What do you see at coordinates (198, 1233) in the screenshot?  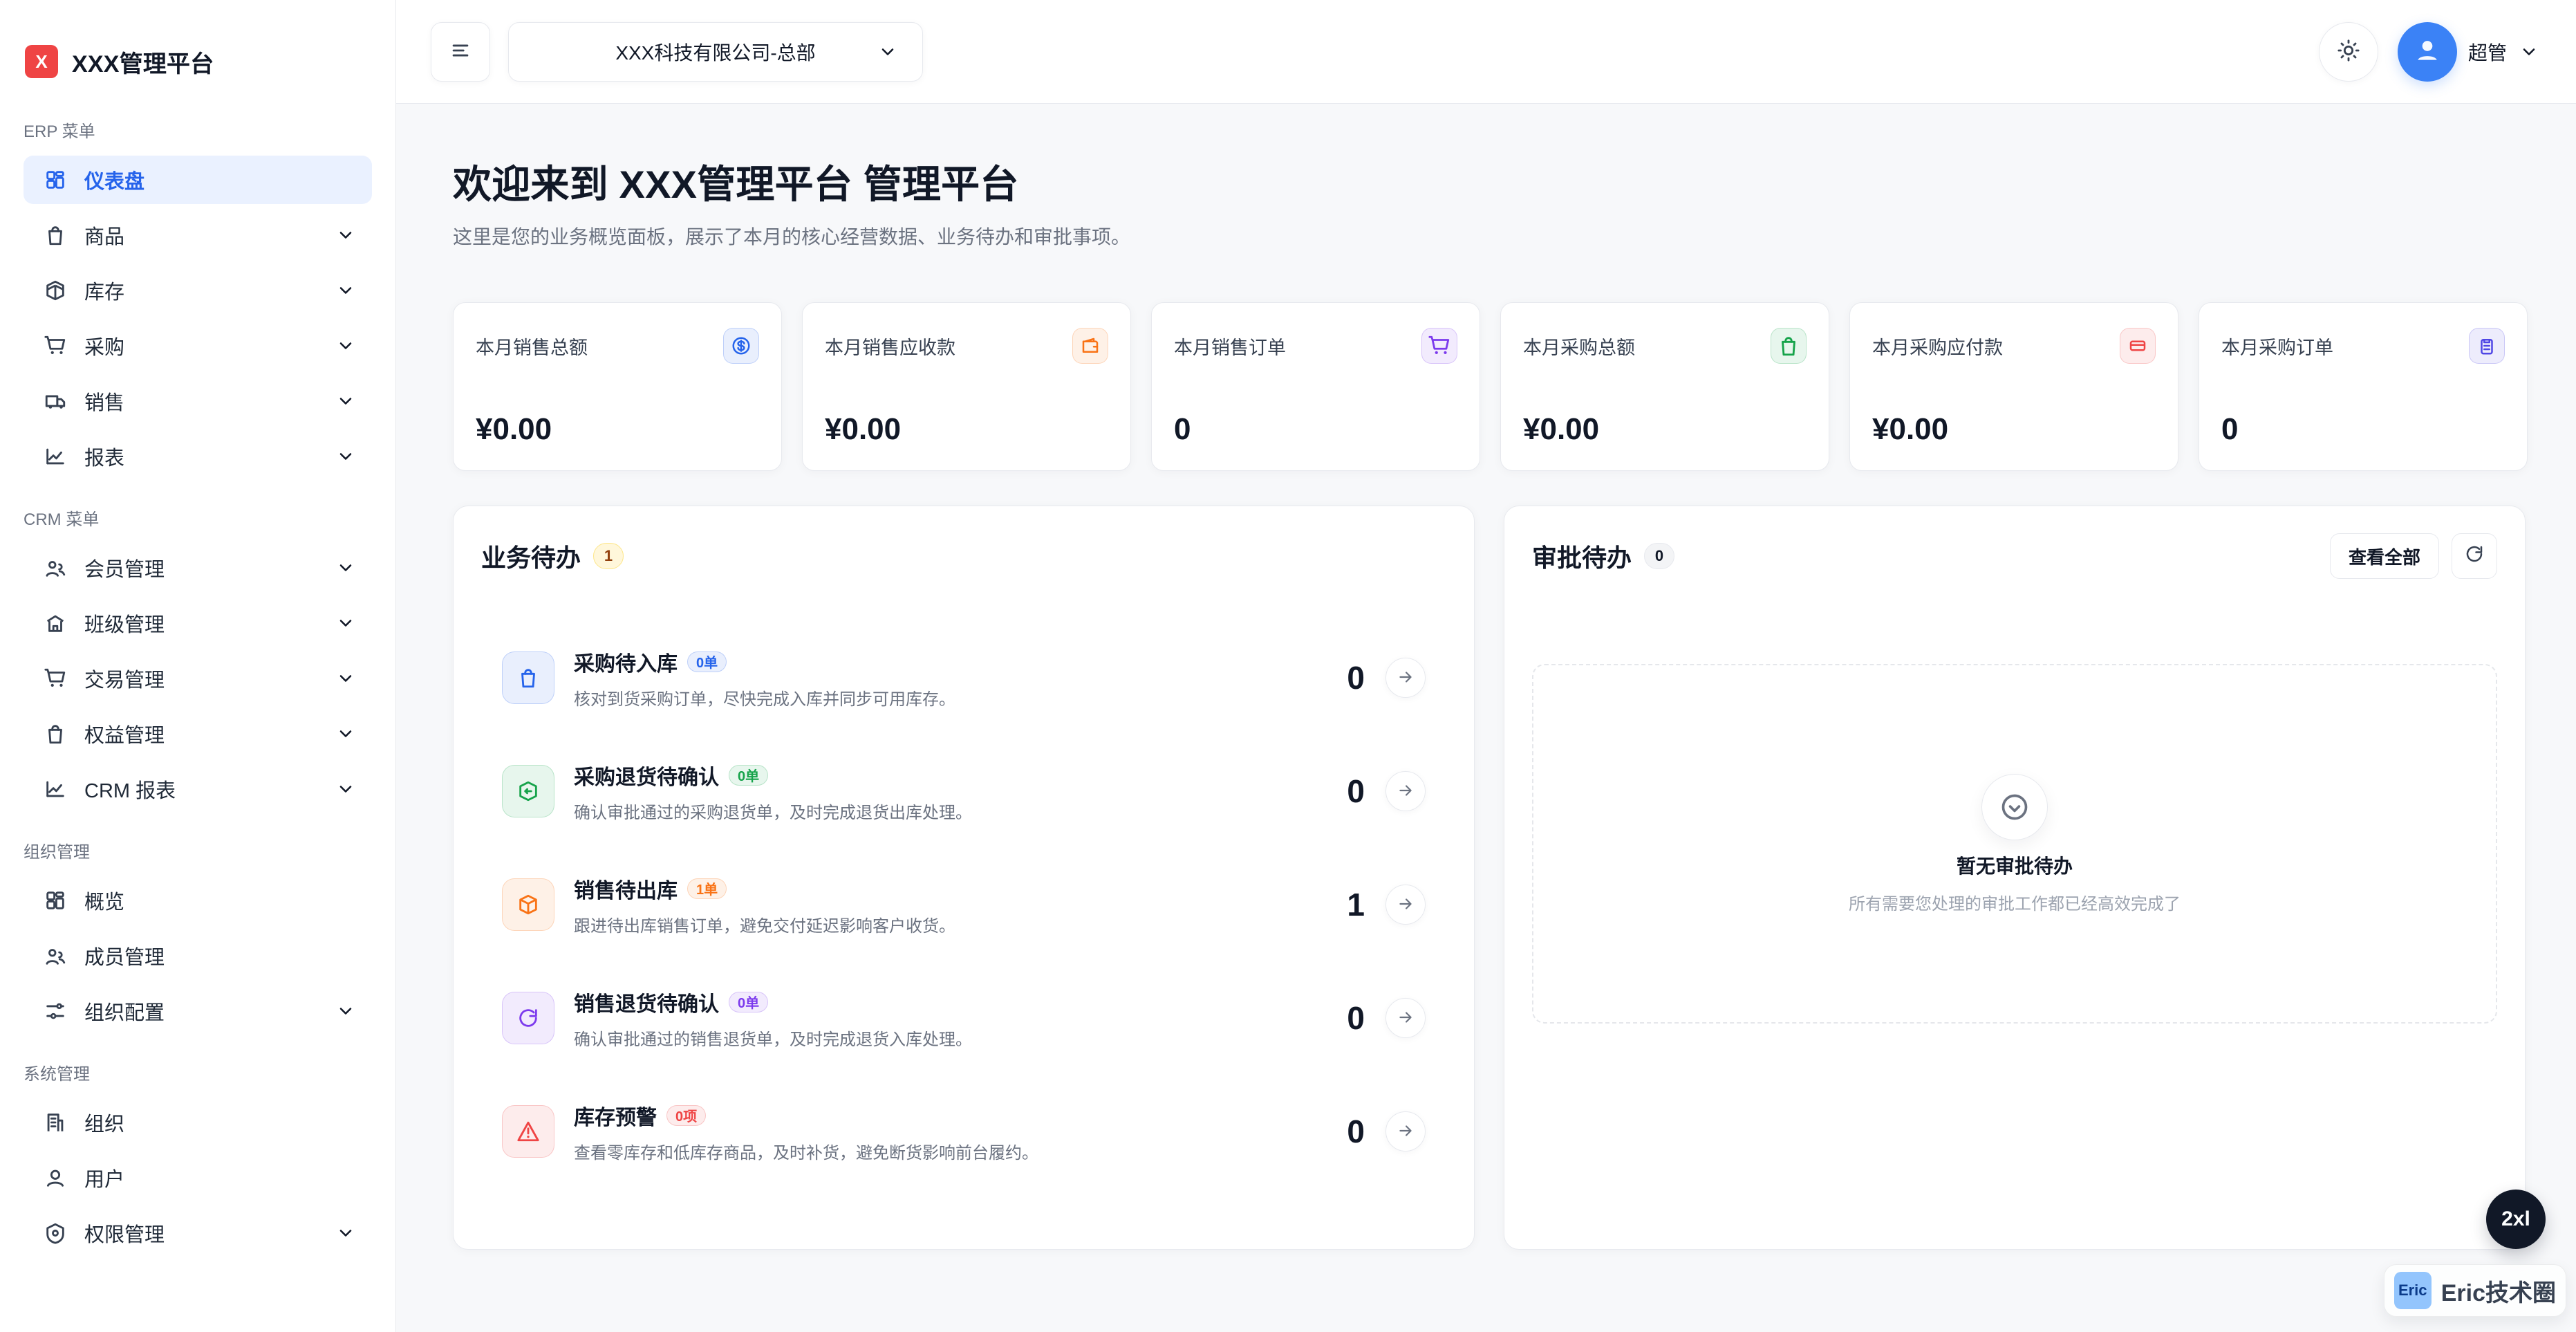 I see `sidebar-item: 权限管理` at bounding box center [198, 1233].